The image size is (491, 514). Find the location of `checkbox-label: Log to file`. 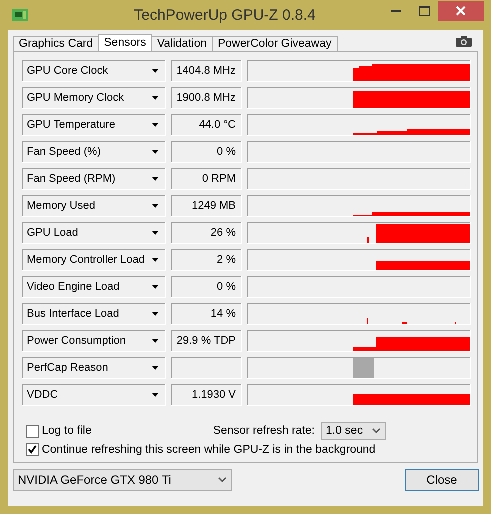

checkbox-label: Log to file is located at coordinates (67, 431).